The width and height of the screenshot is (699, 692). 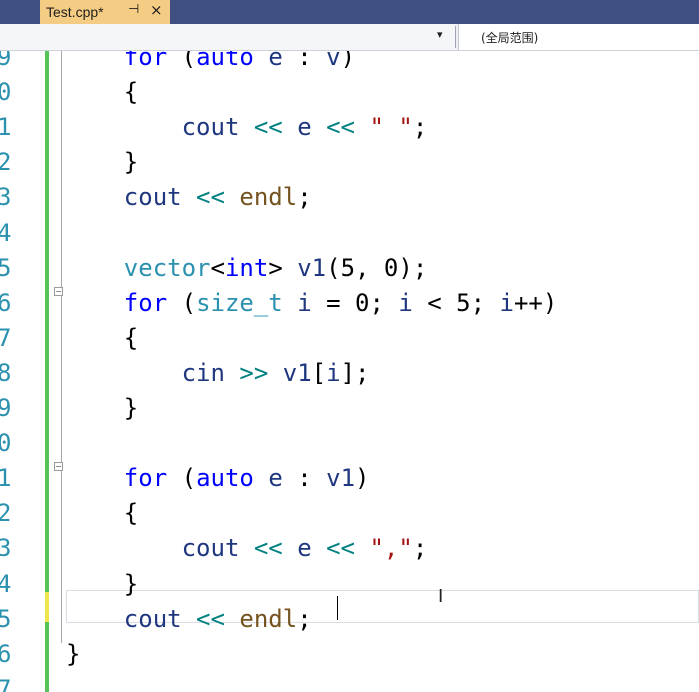 What do you see at coordinates (349, 512) in the screenshot?
I see `code-line: 2 {` at bounding box center [349, 512].